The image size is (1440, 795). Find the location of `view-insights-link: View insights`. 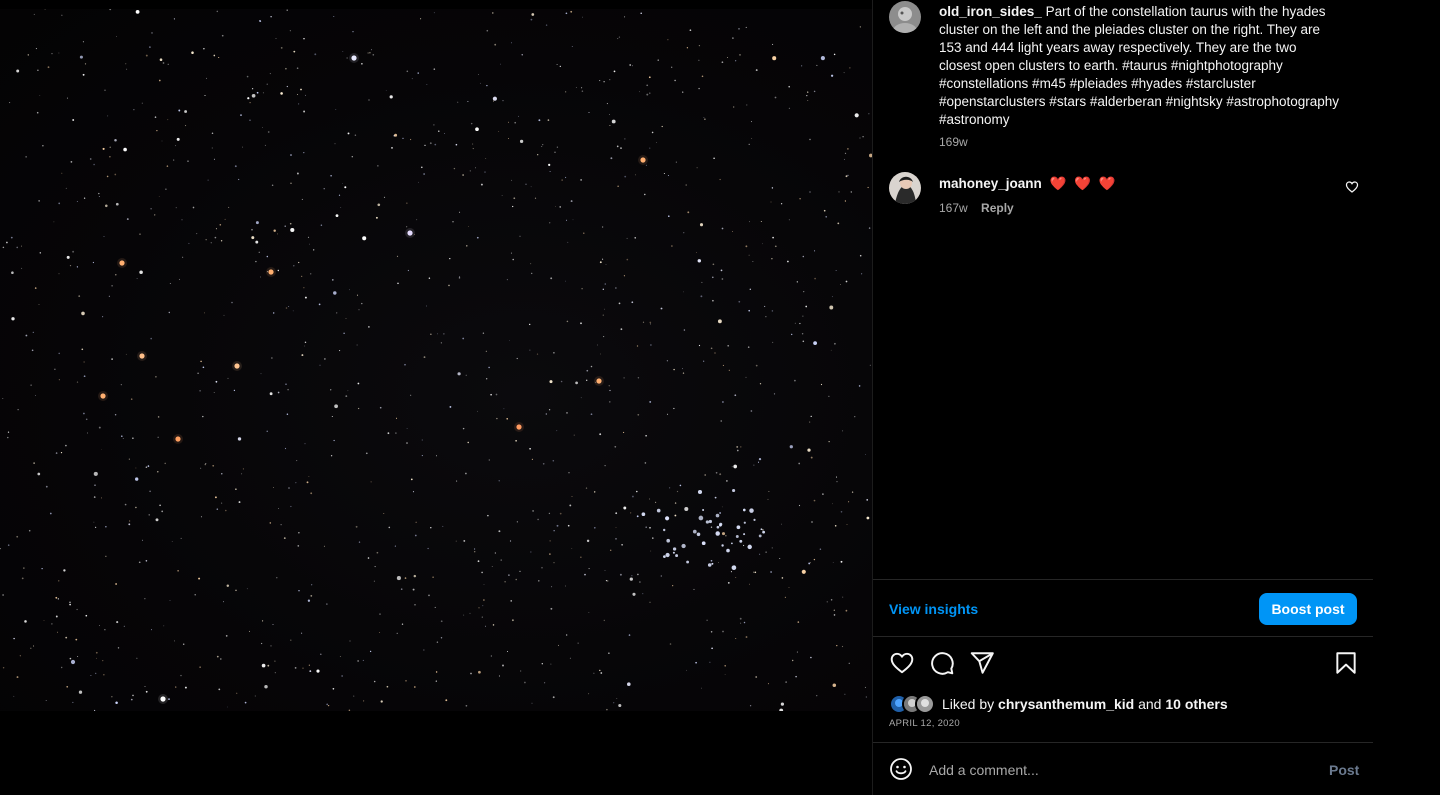

view-insights-link: View insights is located at coordinates (933, 609).